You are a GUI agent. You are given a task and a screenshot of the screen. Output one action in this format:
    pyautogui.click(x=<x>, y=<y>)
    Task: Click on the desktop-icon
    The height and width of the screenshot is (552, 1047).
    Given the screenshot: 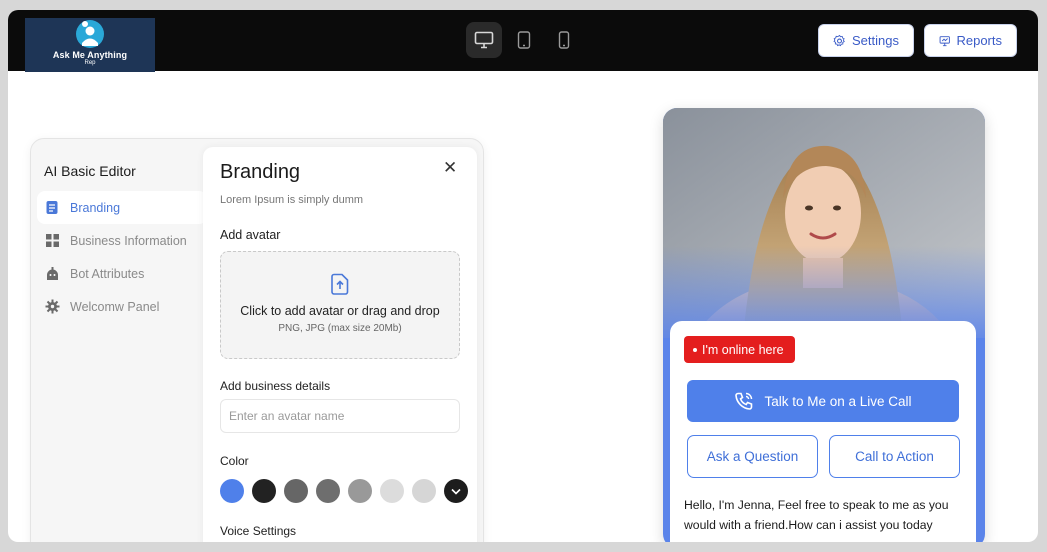 What is the action you would take?
    pyautogui.click(x=484, y=40)
    